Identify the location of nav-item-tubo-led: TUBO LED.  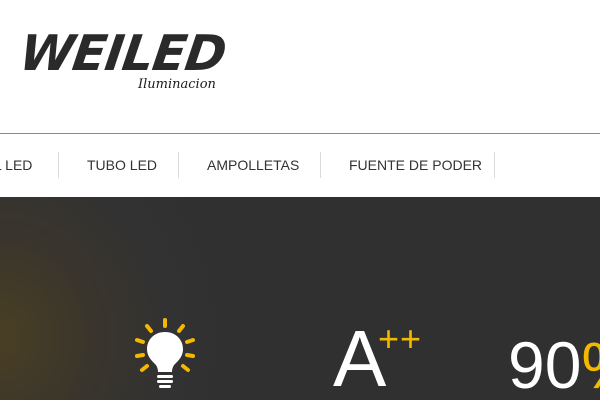
(122, 165).